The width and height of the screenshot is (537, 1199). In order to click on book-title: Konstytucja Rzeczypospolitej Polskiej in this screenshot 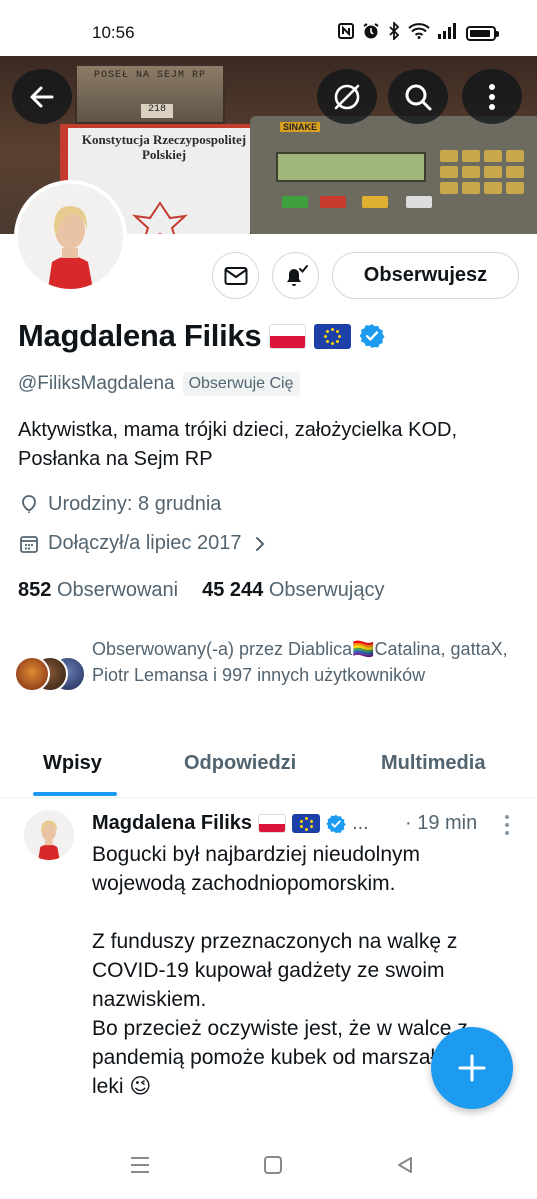, I will do `click(164, 147)`.